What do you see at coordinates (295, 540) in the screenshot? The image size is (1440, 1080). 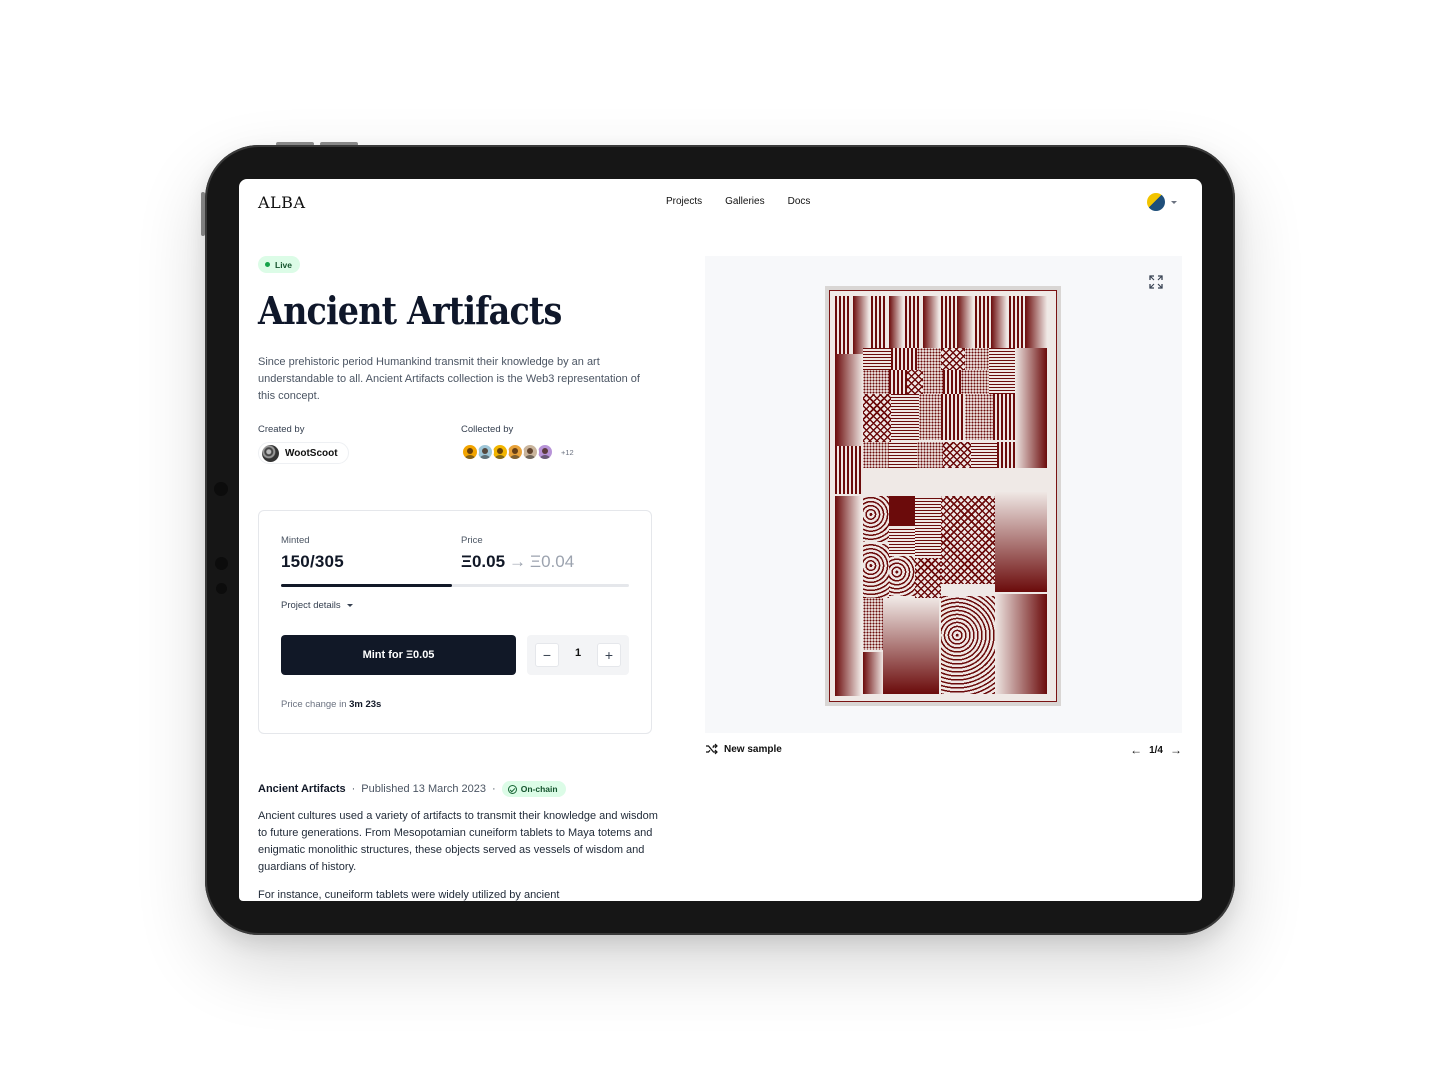 I see `minted-label: Minted` at bounding box center [295, 540].